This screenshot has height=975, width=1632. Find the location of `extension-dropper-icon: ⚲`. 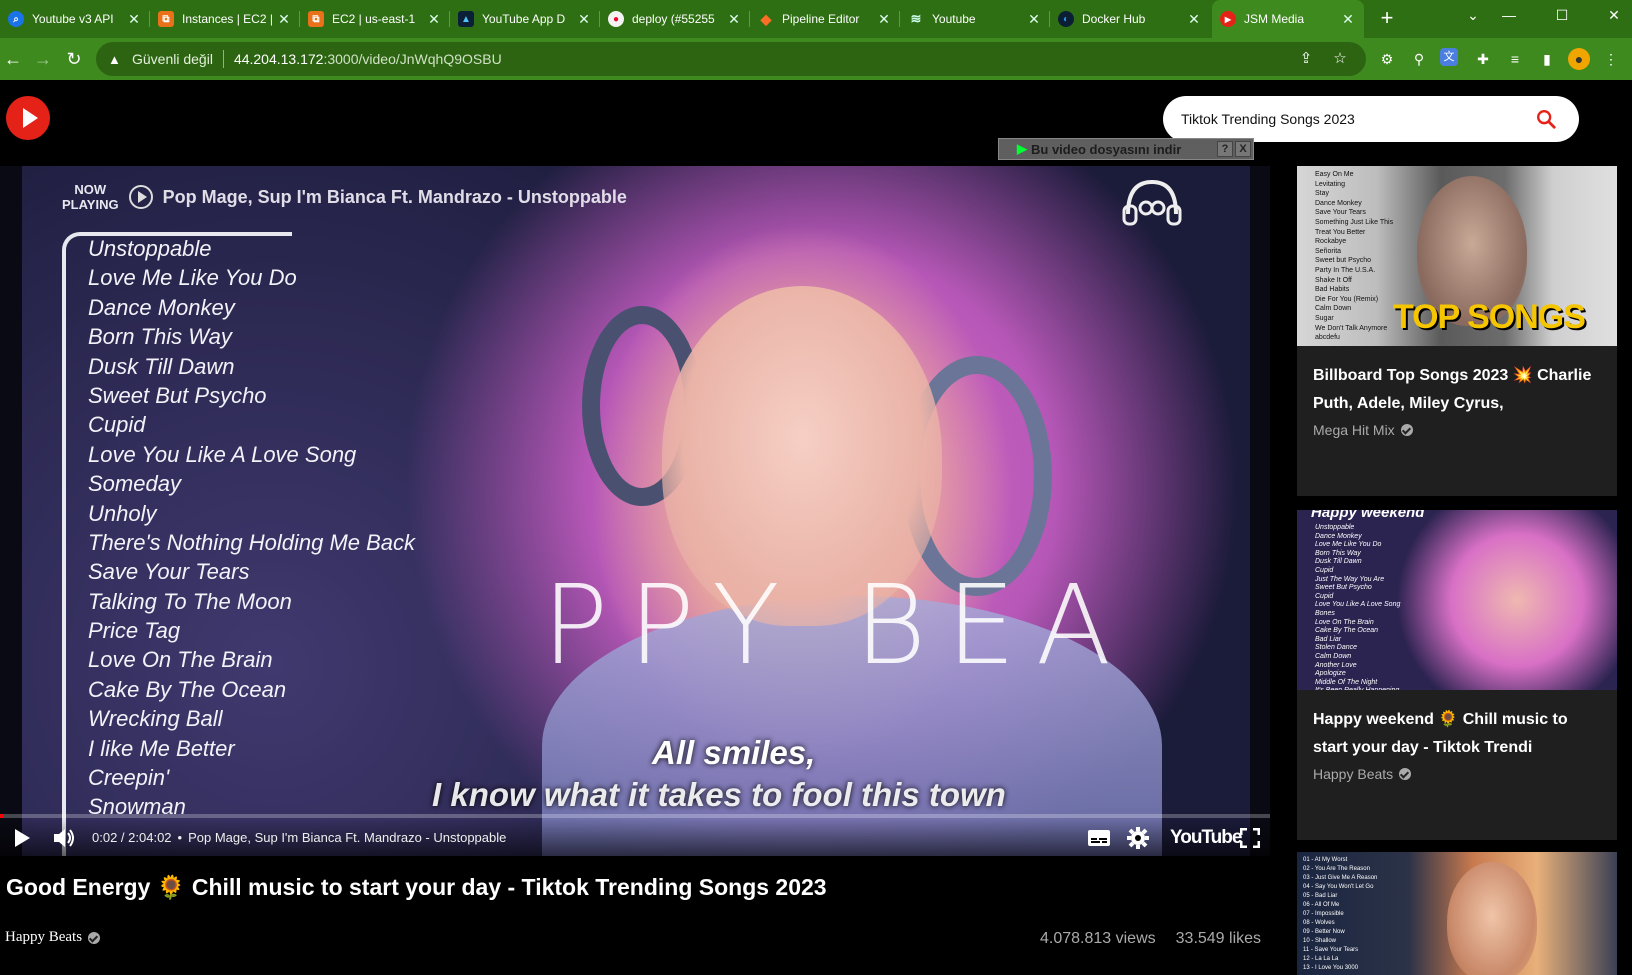

extension-dropper-icon: ⚲ is located at coordinates (1419, 59).